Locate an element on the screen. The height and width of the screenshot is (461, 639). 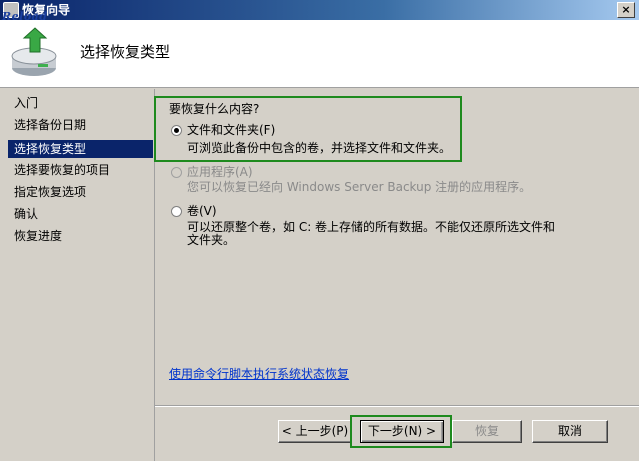
option-files-folders-label: 文件和文件夹(F) is located at coordinates (231, 130).